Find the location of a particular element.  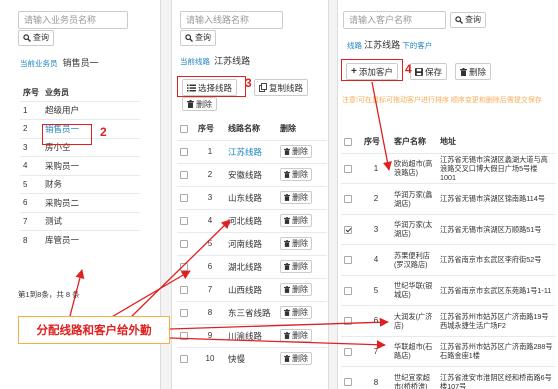

customer-search-input: 请输入客户名称 is located at coordinates (394, 20).